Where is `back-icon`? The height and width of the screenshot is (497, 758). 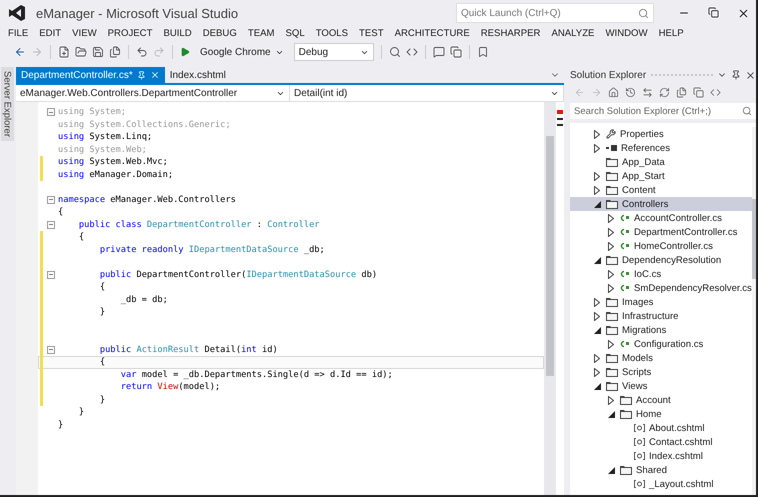
back-icon is located at coordinates (20, 52).